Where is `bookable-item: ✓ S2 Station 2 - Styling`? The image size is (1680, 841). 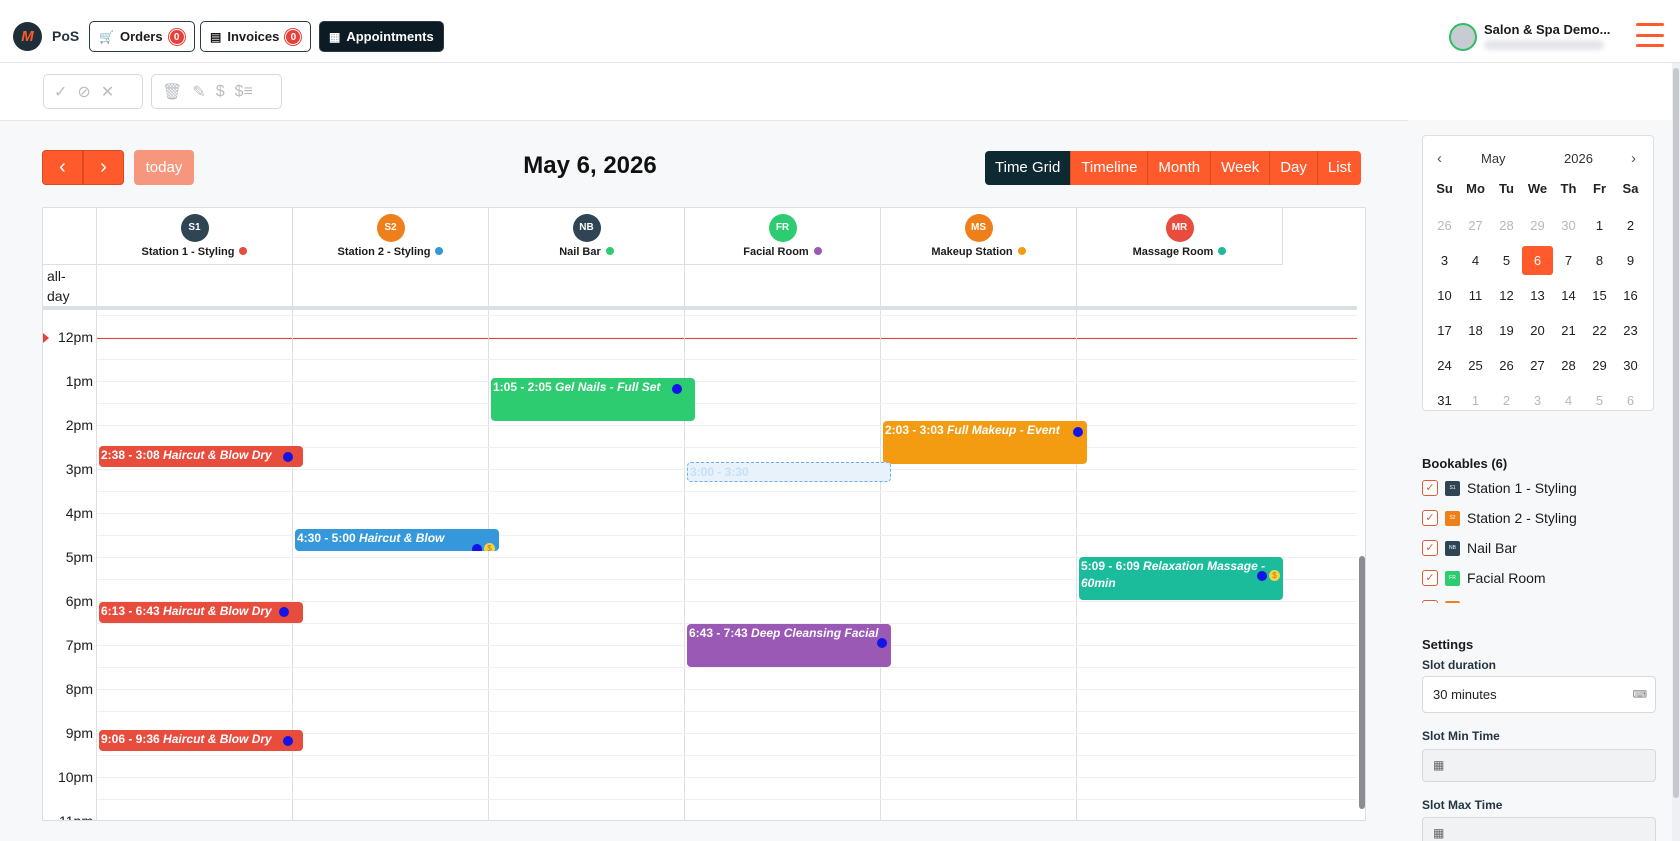
bookable-item: ✓ S2 Station 2 - Styling is located at coordinates (1542, 518).